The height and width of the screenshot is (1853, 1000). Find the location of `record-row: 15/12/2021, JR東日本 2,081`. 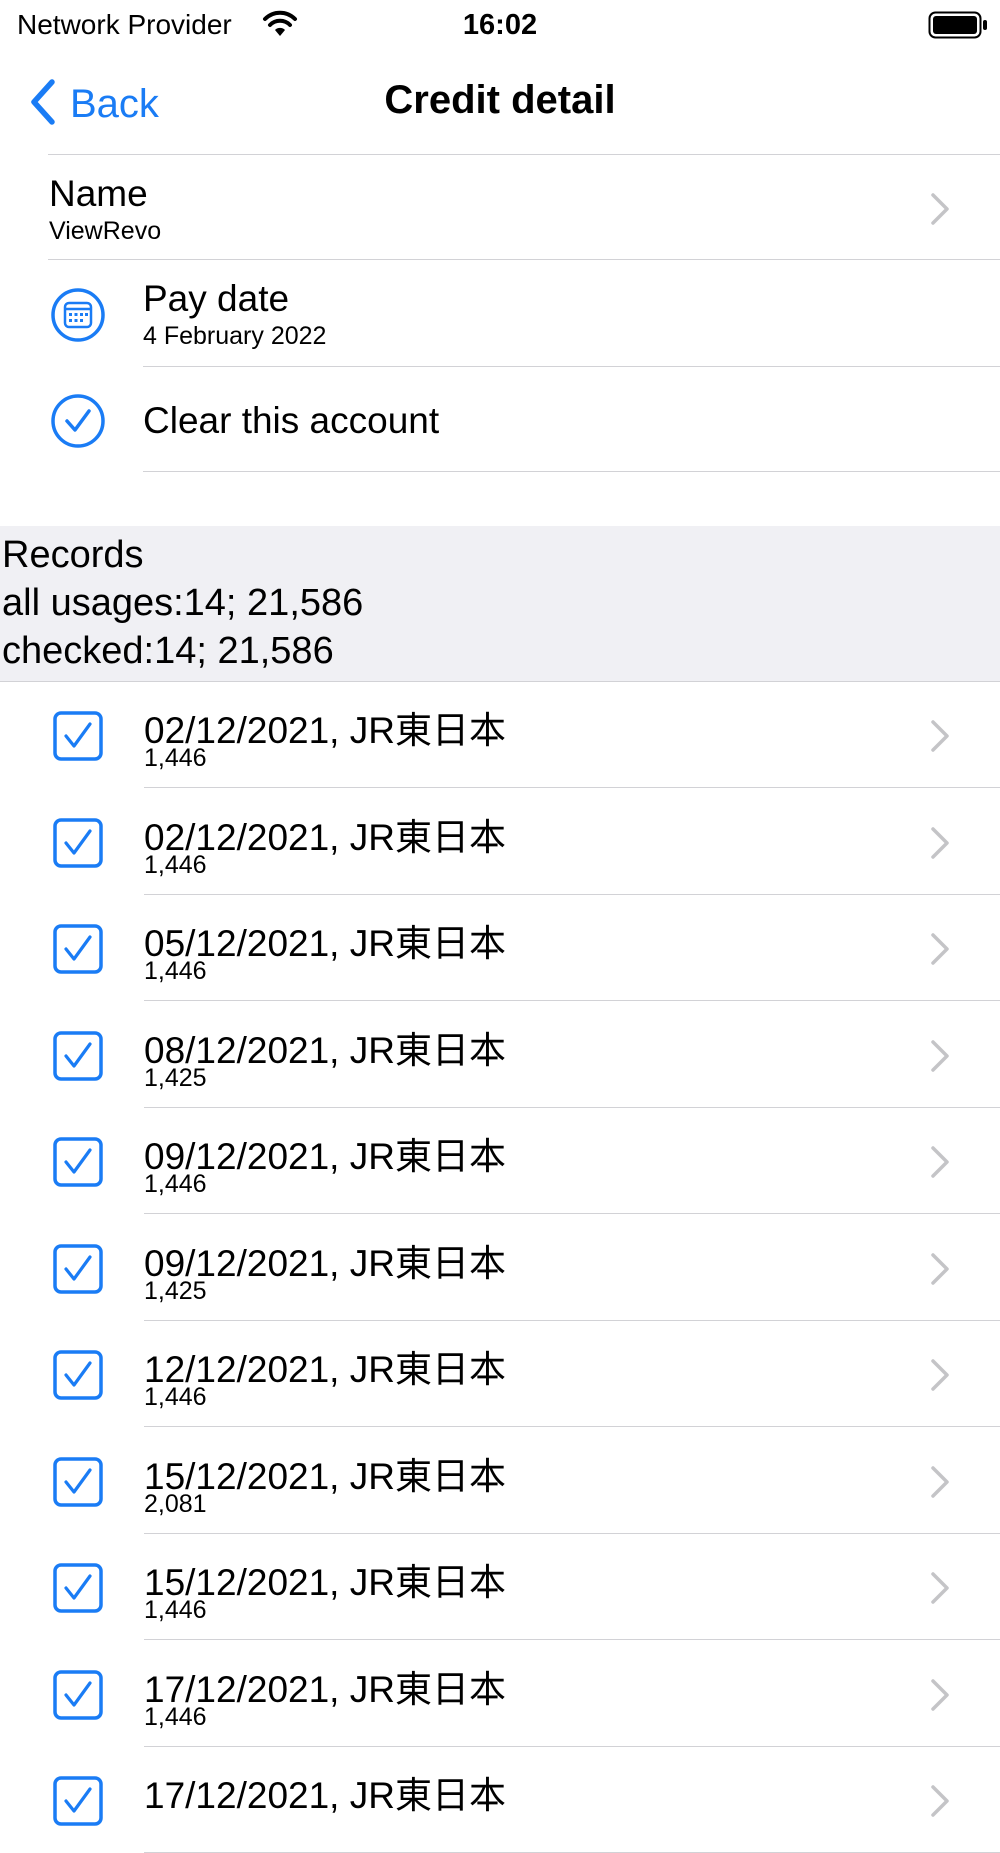

record-row: 15/12/2021, JR東日本 2,081 is located at coordinates (500, 1481).